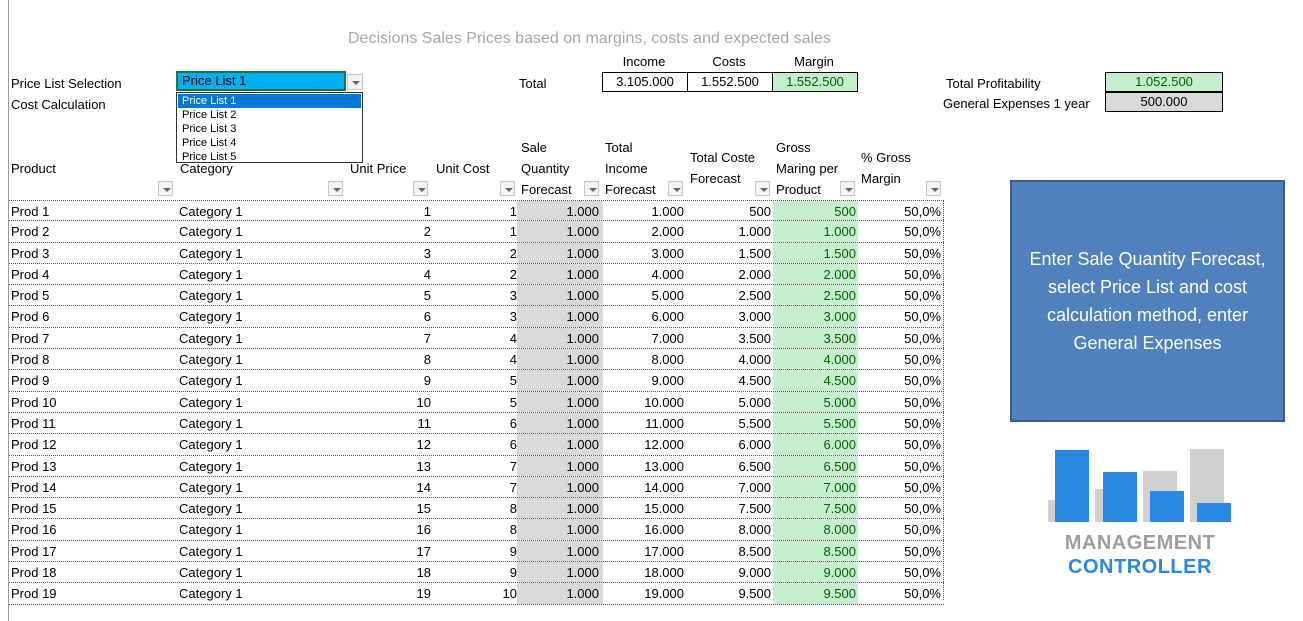 The width and height of the screenshot is (1303, 621). I want to click on filter-pct-chevron-down-icon, so click(933, 188).